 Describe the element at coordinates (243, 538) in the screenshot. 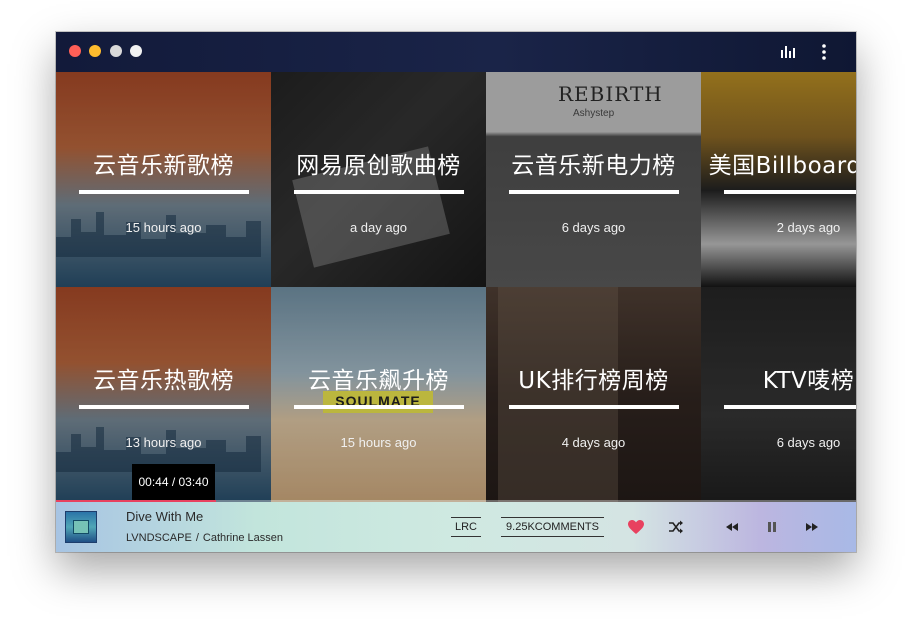

I see `artist-link: Cathrine Lassen` at that location.